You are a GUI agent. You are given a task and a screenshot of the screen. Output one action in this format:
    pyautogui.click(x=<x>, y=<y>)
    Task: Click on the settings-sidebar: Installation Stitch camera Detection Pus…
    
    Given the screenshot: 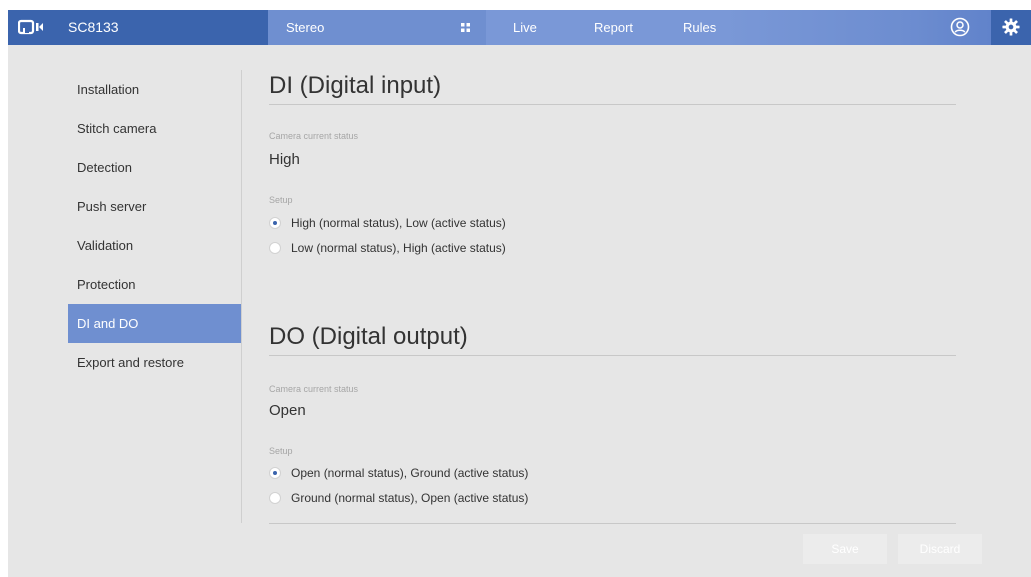 What is the action you would take?
    pyautogui.click(x=155, y=226)
    